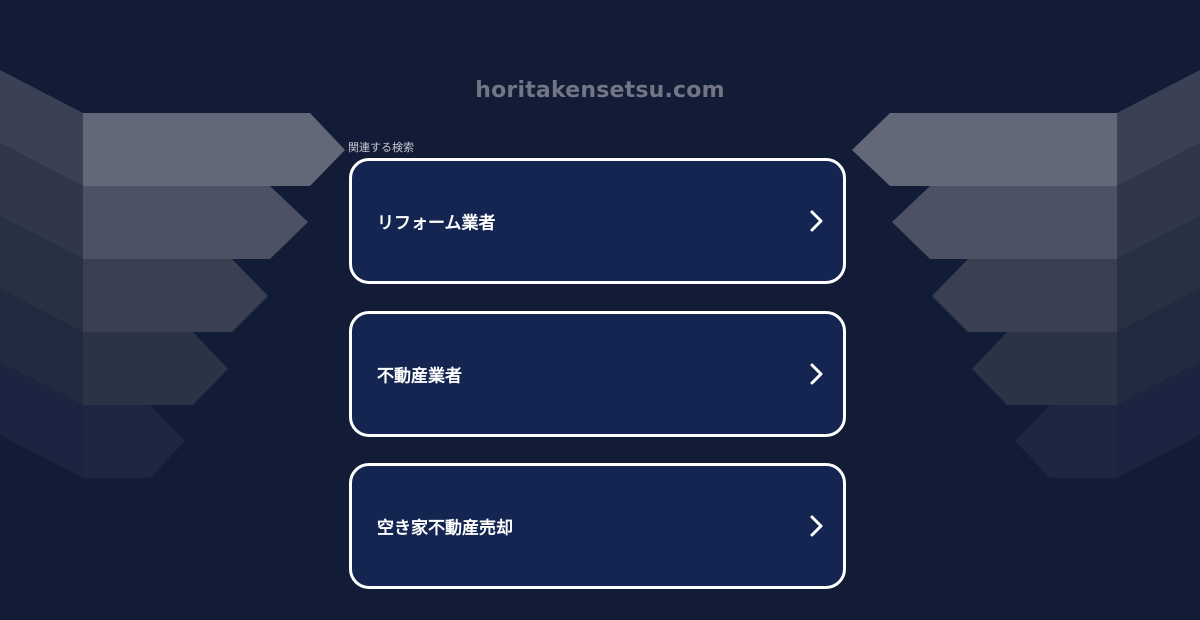  What do you see at coordinates (600, 90) in the screenshot?
I see `domain-title: horitakensetsu.com` at bounding box center [600, 90].